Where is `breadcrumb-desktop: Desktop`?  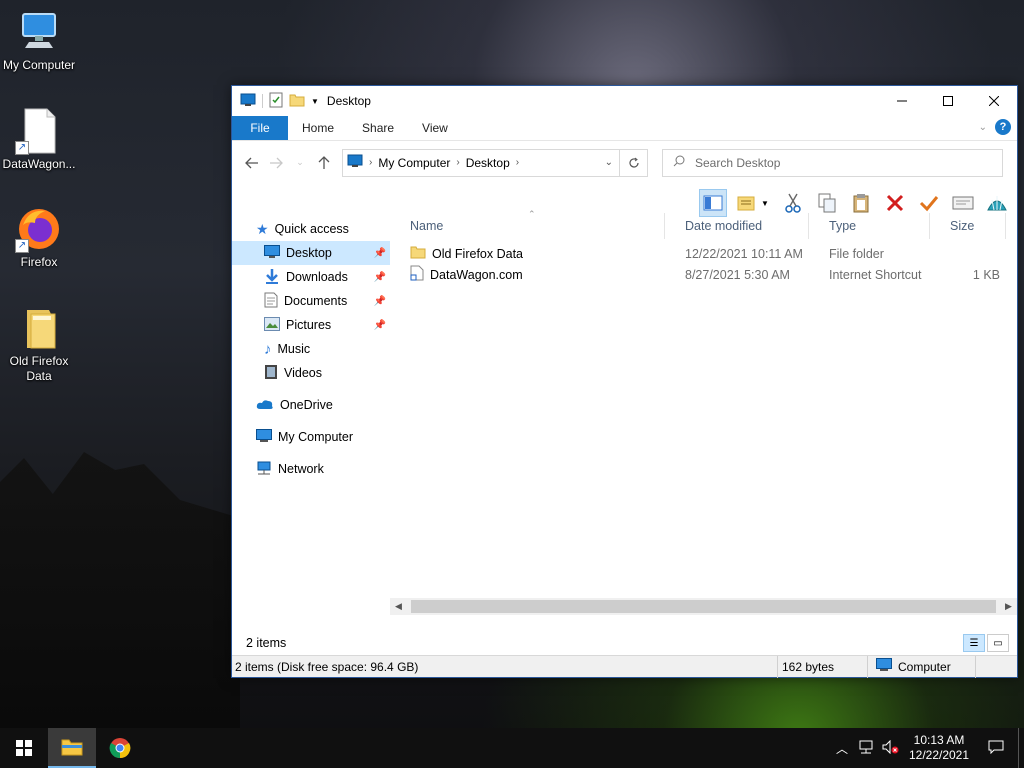
breadcrumb-desktop: Desktop is located at coordinates (488, 163).